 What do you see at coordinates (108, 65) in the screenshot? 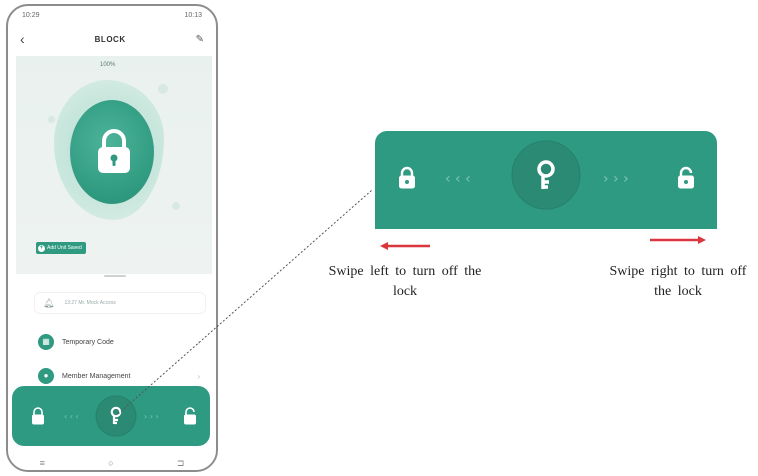
I see `battery-level: 100%` at bounding box center [108, 65].